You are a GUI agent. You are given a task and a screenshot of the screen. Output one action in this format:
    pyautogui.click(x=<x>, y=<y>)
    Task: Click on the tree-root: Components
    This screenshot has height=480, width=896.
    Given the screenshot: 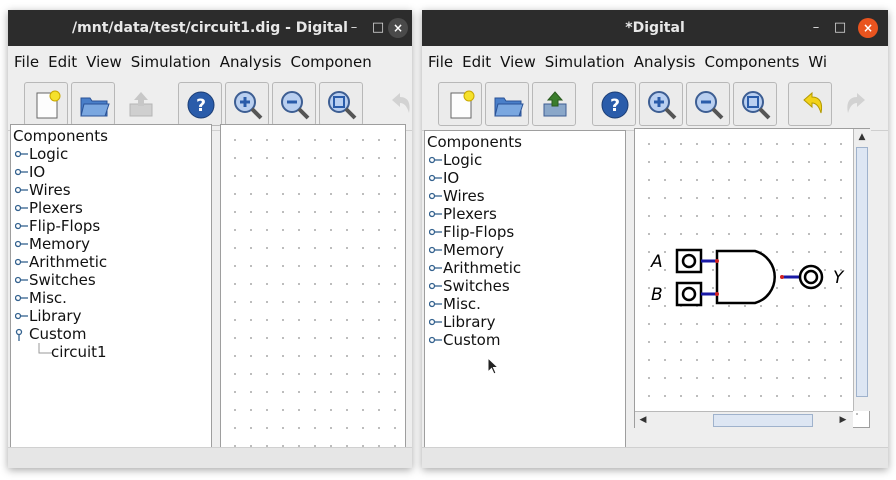 What is the action you would take?
    pyautogui.click(x=60, y=136)
    